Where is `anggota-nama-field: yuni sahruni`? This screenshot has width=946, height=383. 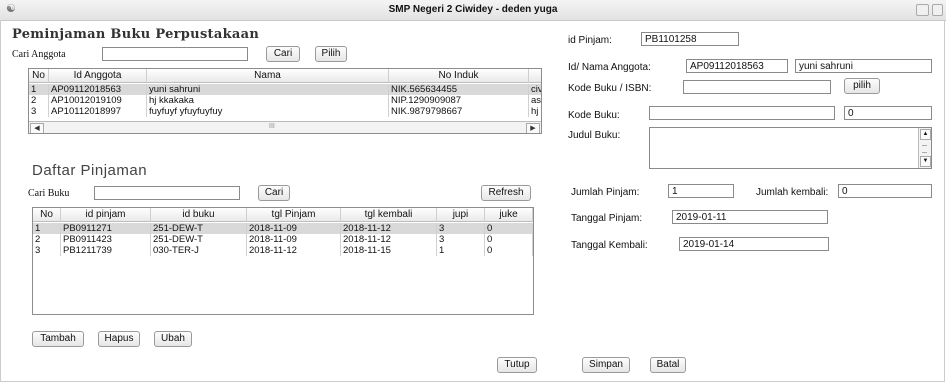
anggota-nama-field: yuni sahruni is located at coordinates (863, 66).